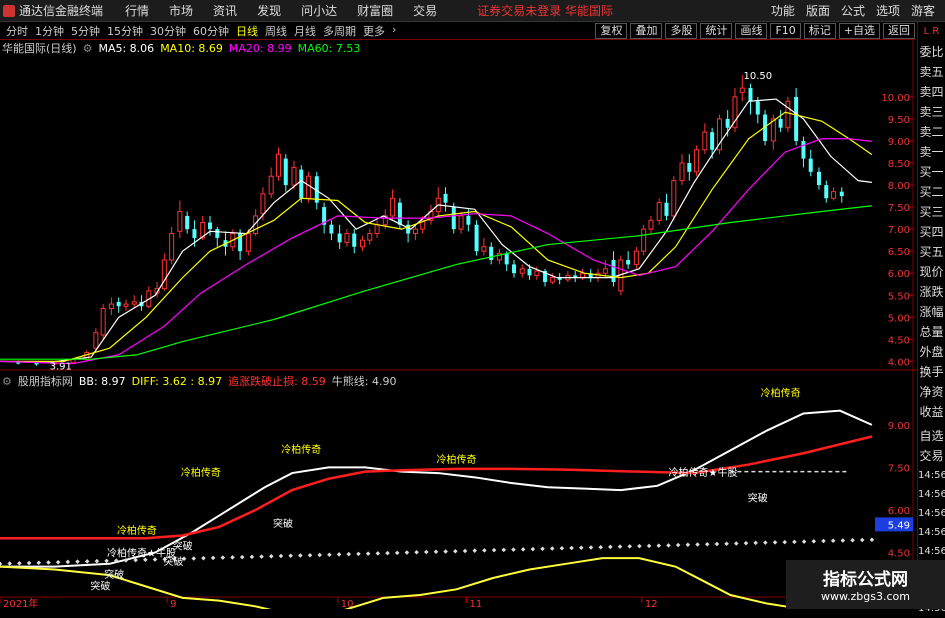  What do you see at coordinates (931, 92) in the screenshot?
I see `quote-field-2: 卖四` at bounding box center [931, 92].